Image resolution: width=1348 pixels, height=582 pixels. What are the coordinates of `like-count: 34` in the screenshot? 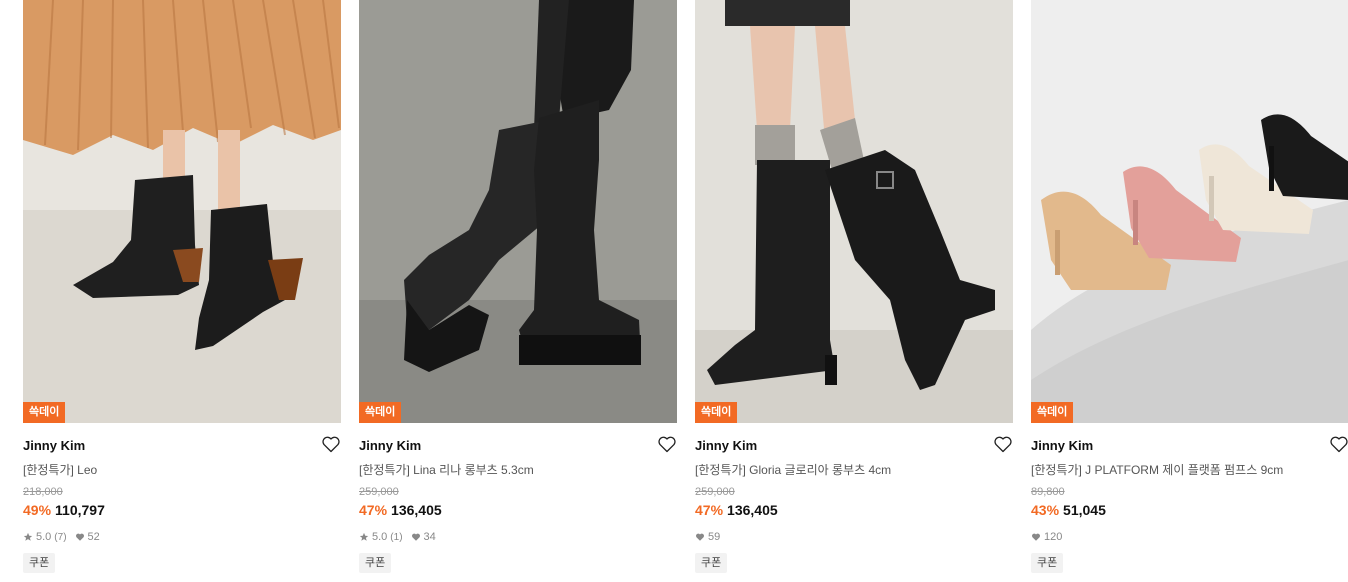 It's located at (429, 537).